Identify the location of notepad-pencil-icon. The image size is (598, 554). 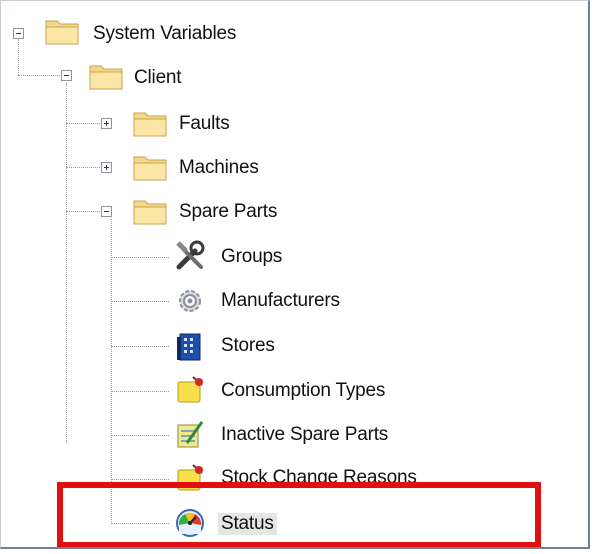
(190, 434).